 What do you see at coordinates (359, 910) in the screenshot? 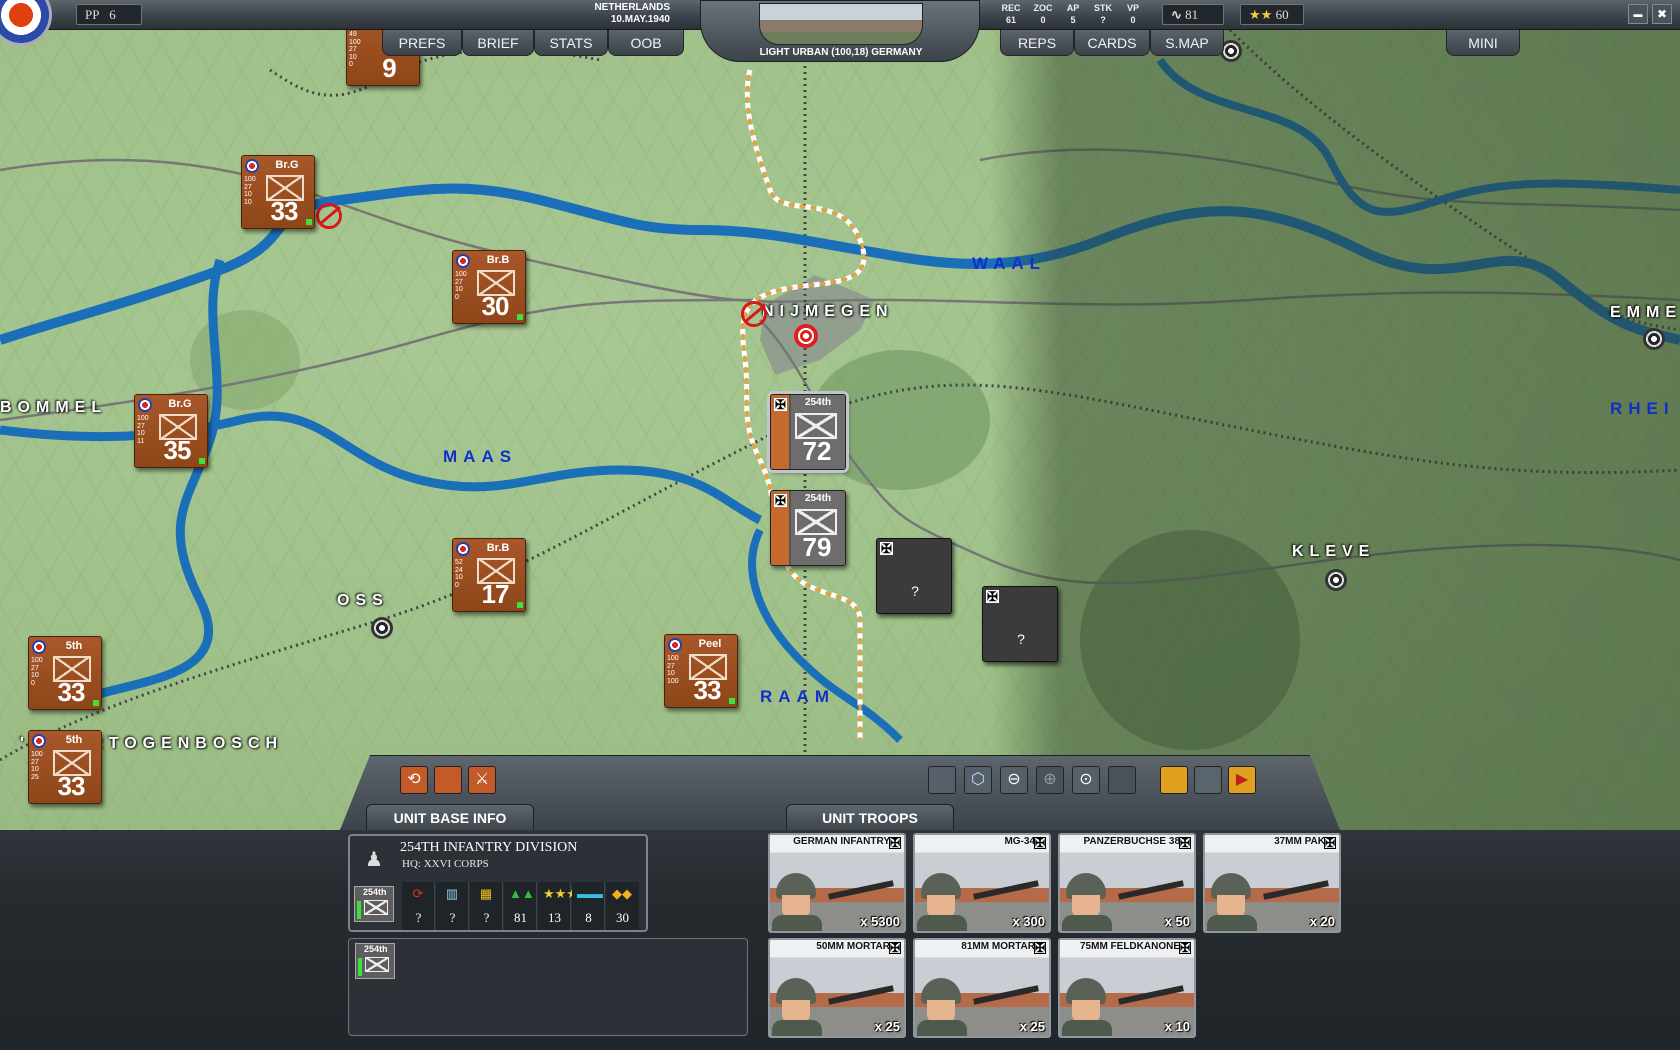
I see `strength-bar` at bounding box center [359, 910].